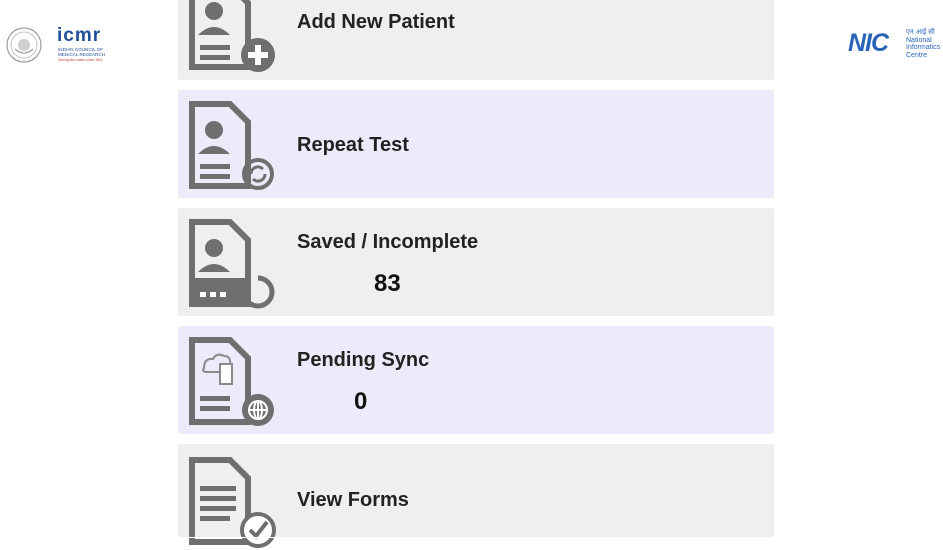  Describe the element at coordinates (353, 145) in the screenshot. I see `repeat-test-label: Repeat Test` at that location.